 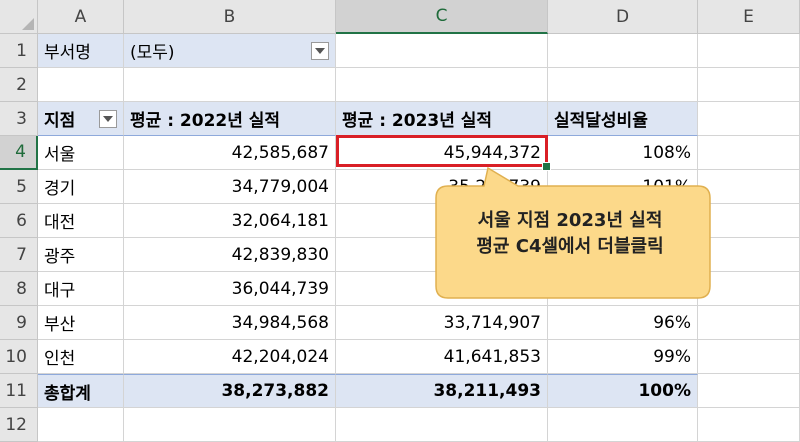 I want to click on select-all-corner, so click(x=19, y=17).